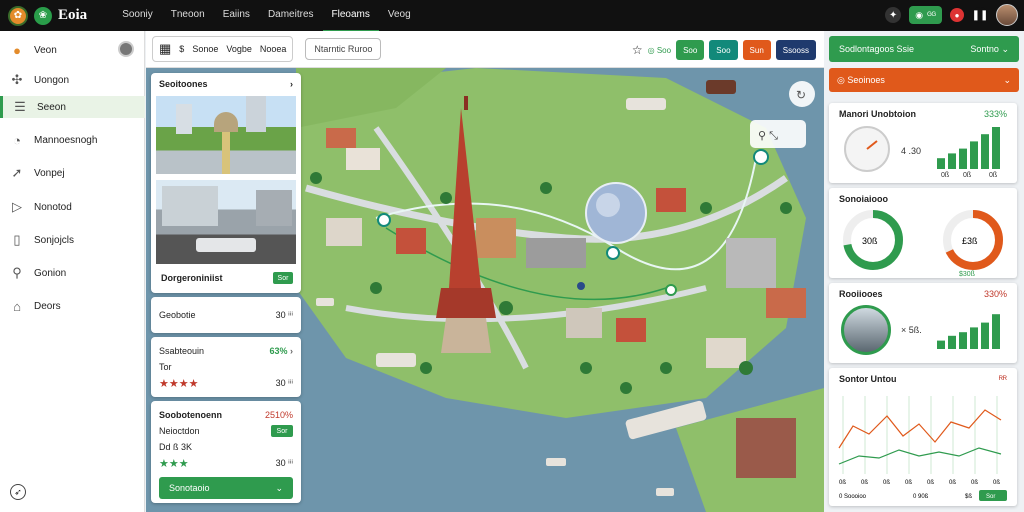 The height and width of the screenshot is (512, 1024). Describe the element at coordinates (1002, 379) in the screenshot. I see `line-chart-percent: ᴿᴿ` at that location.